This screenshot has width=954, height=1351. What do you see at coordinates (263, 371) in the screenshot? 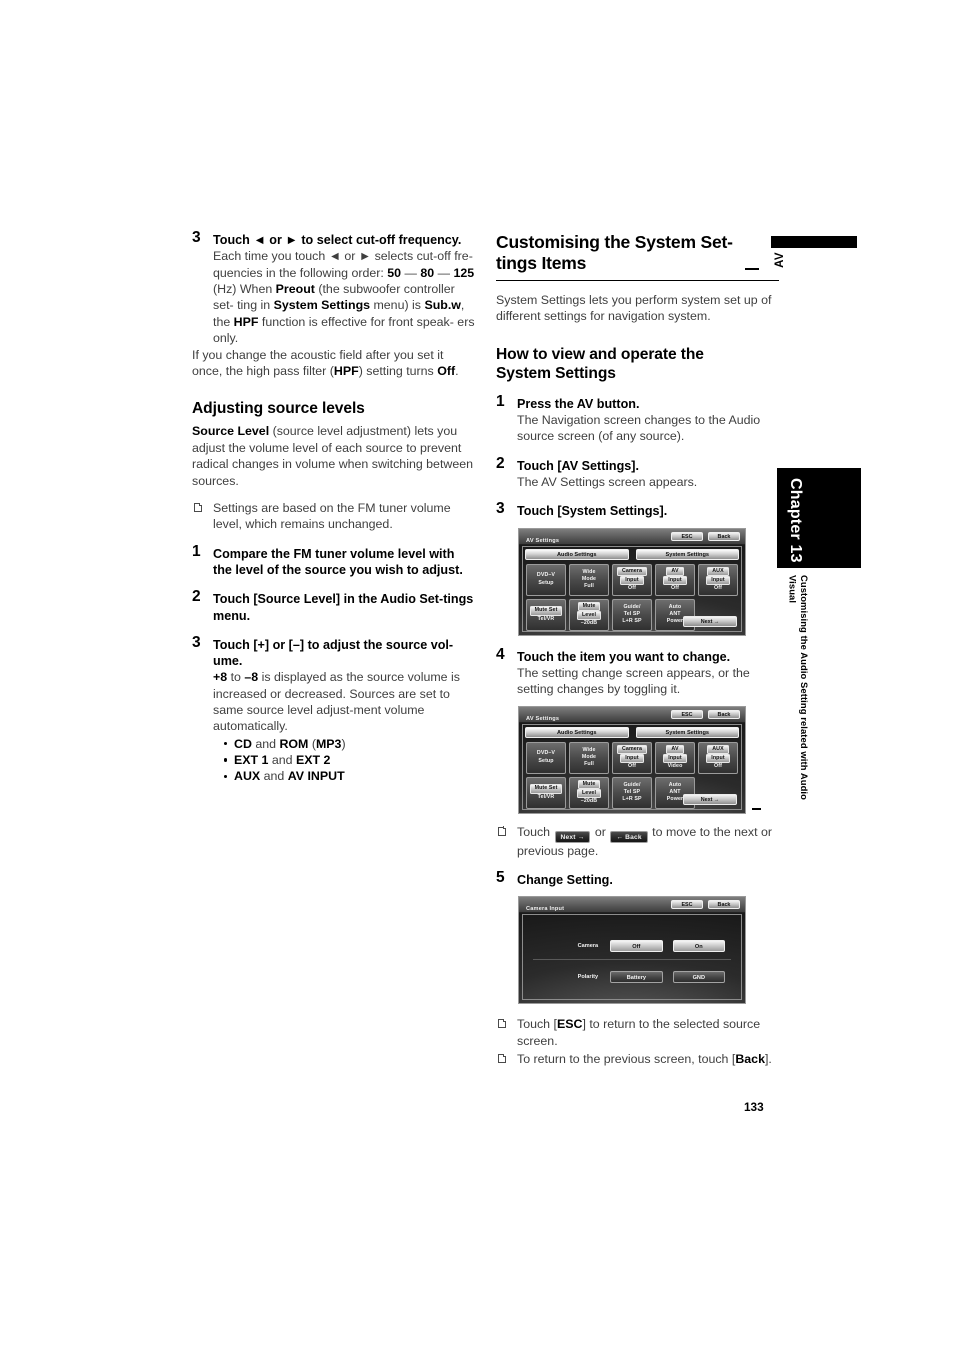
I see `text: once, the high pass filter (` at bounding box center [263, 371].